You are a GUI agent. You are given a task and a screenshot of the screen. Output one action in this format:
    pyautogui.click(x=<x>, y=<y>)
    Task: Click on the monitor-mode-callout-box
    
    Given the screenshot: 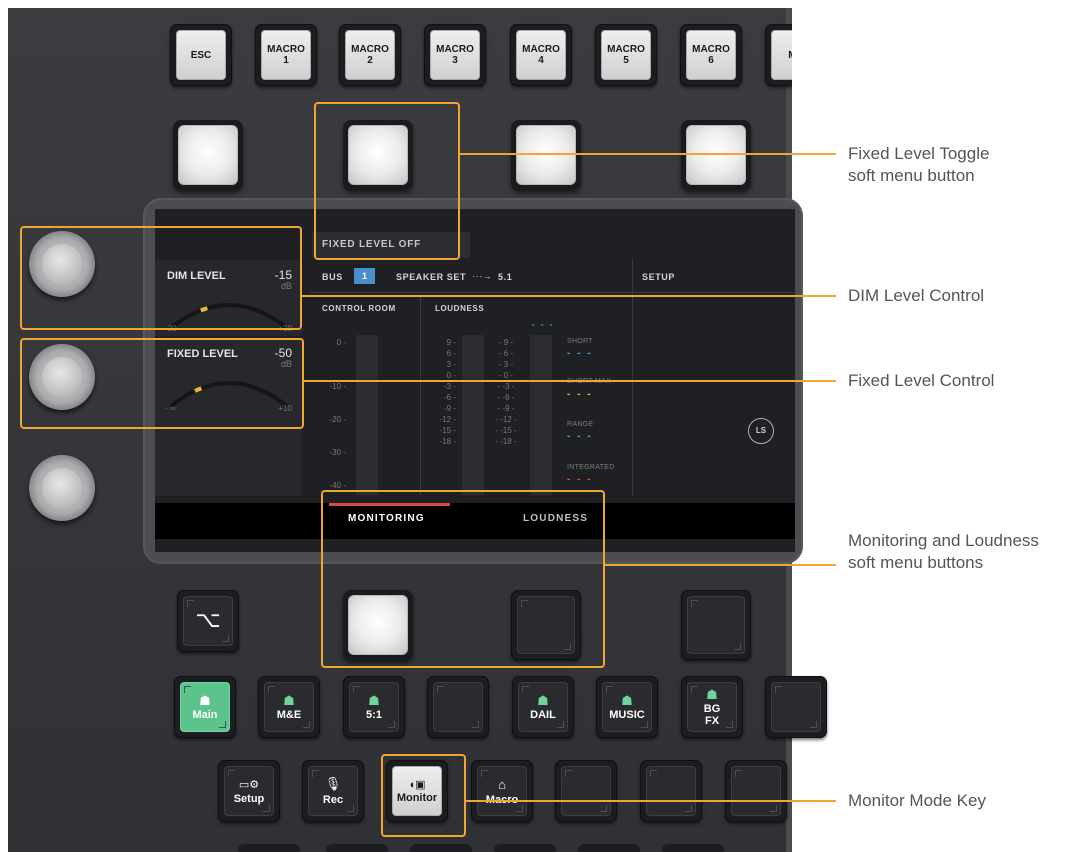 What is the action you would take?
    pyautogui.click(x=423, y=795)
    